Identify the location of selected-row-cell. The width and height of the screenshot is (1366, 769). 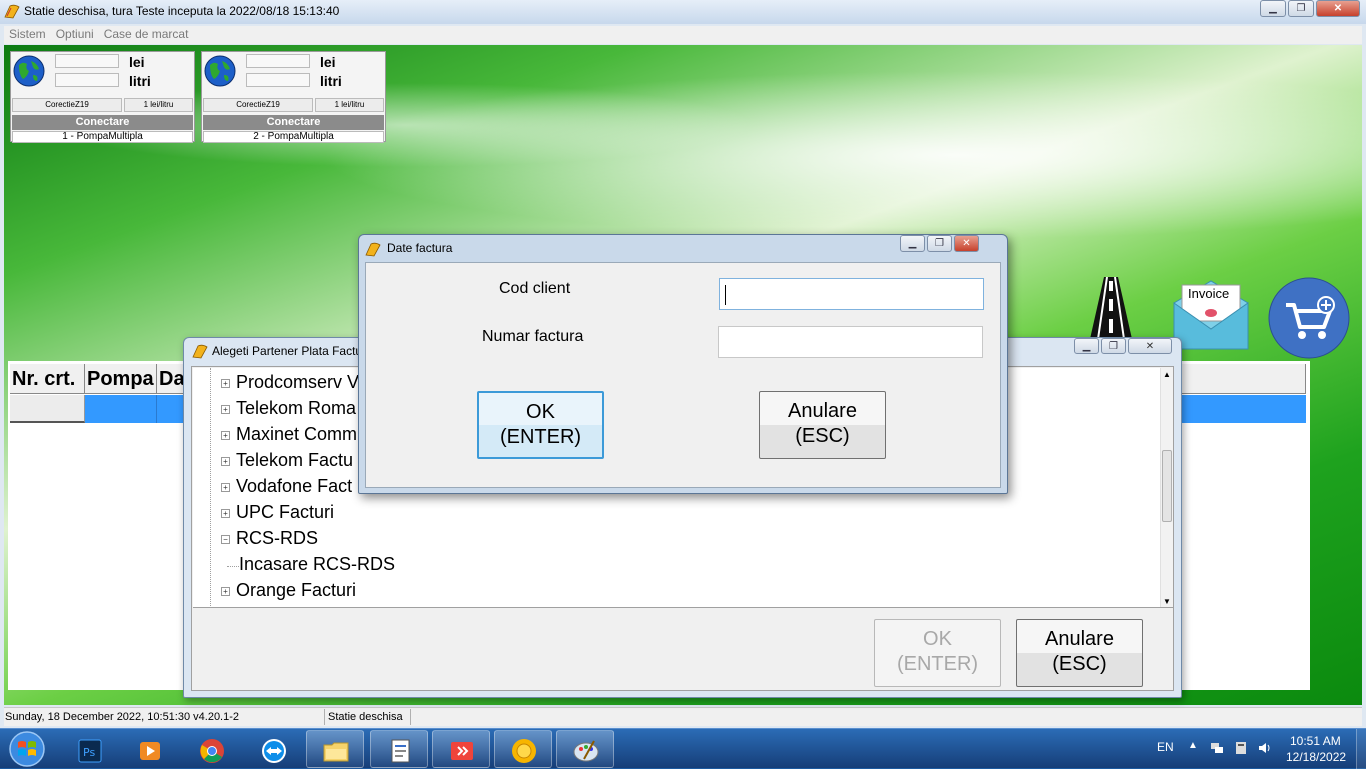
(121, 409).